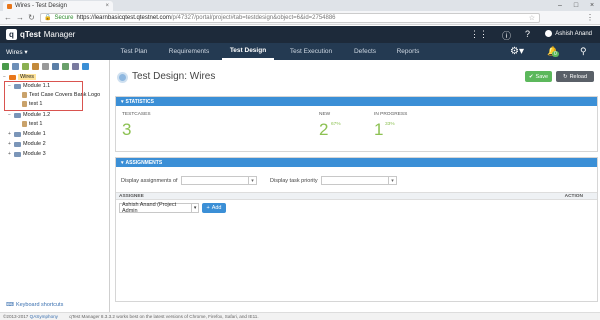 The width and height of the screenshot is (600, 320). What do you see at coordinates (65, 66) in the screenshot?
I see `paste-icon` at bounding box center [65, 66].